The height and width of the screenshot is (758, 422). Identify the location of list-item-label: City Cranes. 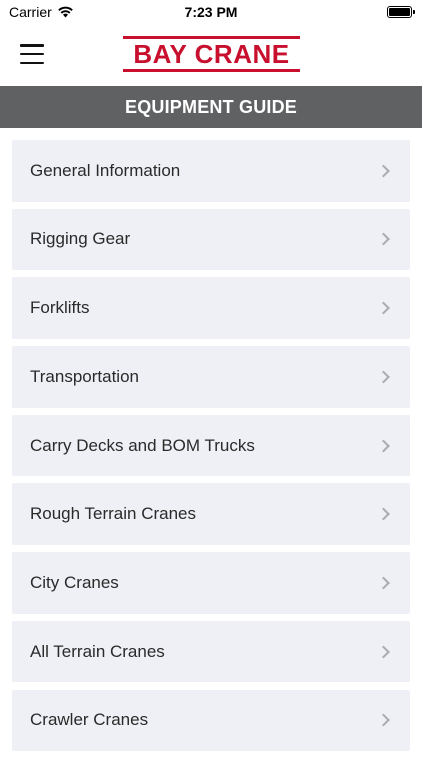
(74, 582).